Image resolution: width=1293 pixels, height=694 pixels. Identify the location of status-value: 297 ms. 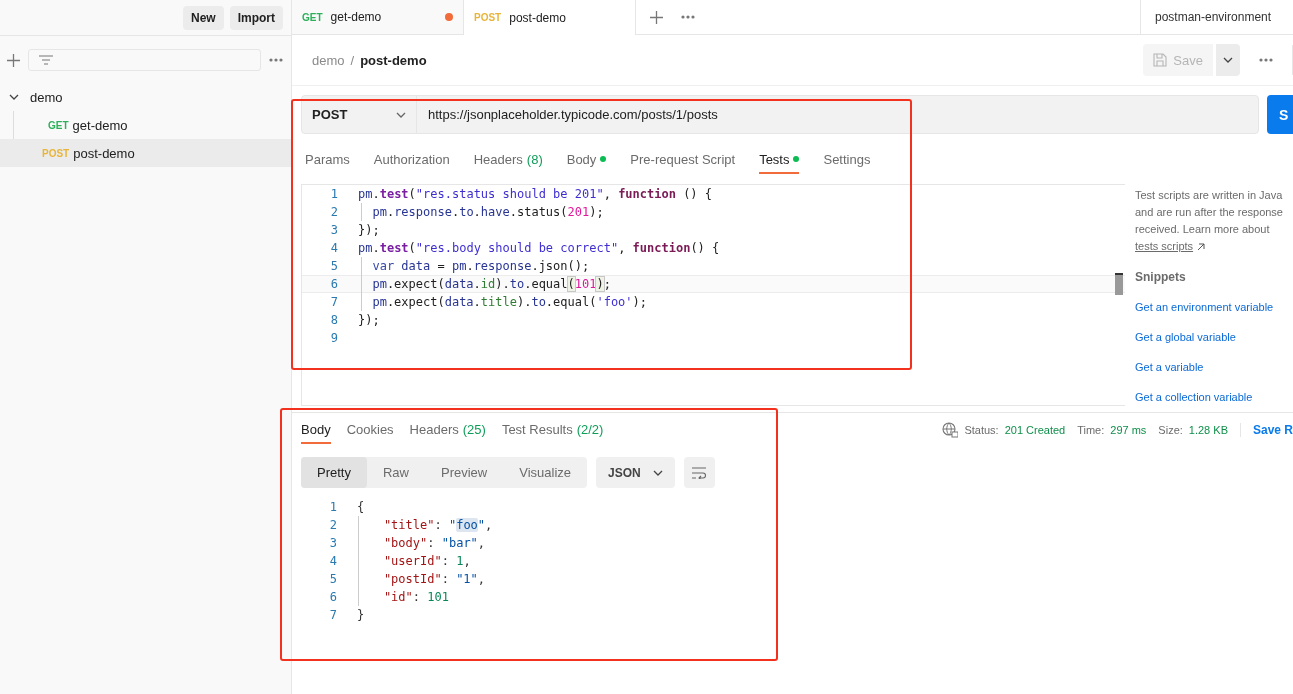
(1128, 430).